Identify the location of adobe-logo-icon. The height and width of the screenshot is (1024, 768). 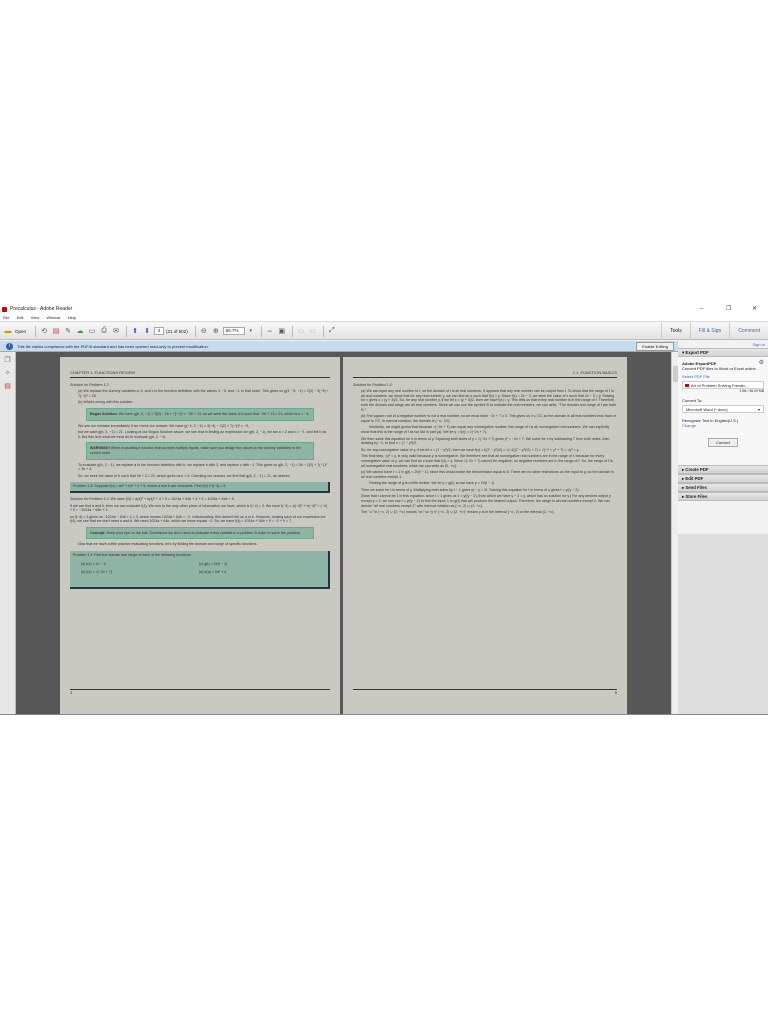
(4, 309).